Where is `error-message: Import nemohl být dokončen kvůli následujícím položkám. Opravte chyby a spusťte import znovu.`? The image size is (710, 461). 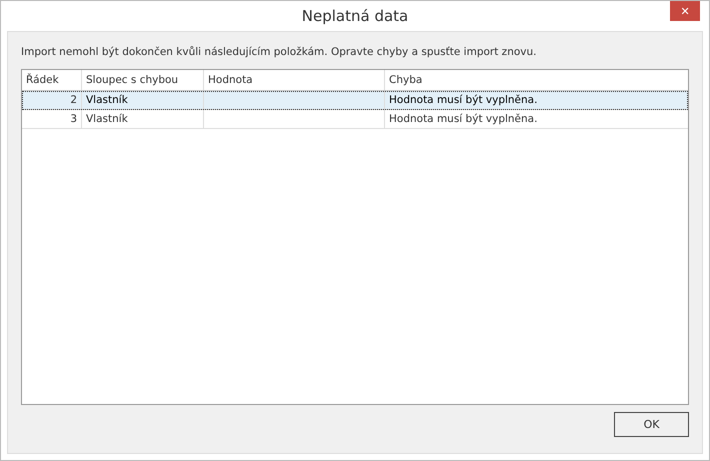 error-message: Import nemohl být dokončen kvůli následujícím položkám. Opravte chyby a spusťte import znovu. is located at coordinates (279, 52).